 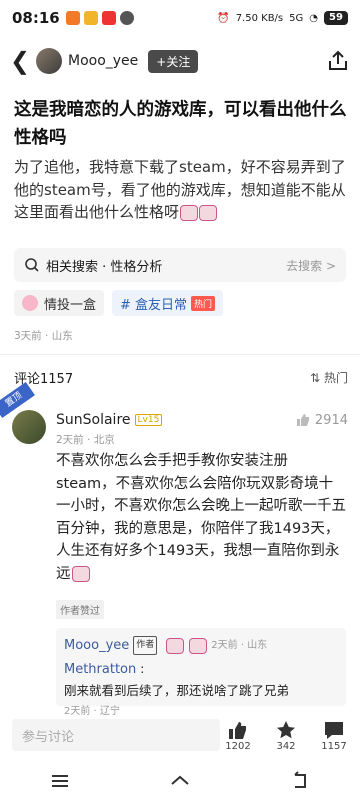 I want to click on author-tag: 作者, so click(x=145, y=645).